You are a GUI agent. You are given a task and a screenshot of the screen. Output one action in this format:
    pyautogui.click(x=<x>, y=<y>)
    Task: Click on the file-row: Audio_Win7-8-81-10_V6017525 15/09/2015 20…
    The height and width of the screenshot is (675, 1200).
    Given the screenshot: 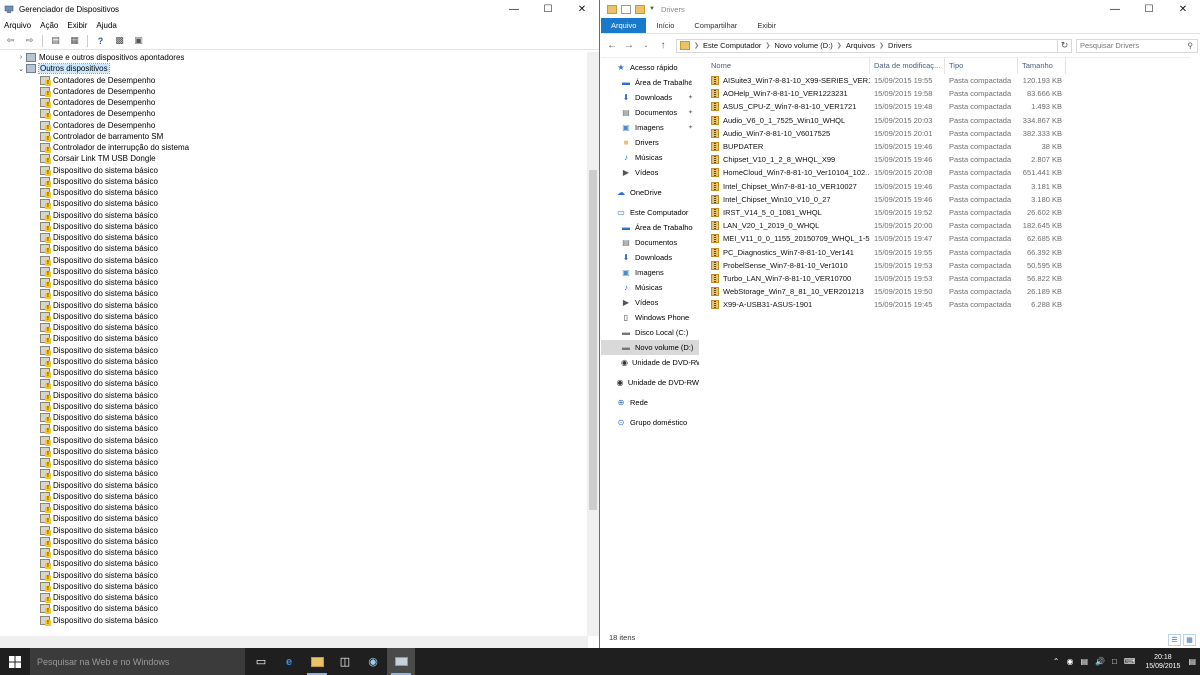 What is the action you would take?
    pyautogui.click(x=947, y=133)
    